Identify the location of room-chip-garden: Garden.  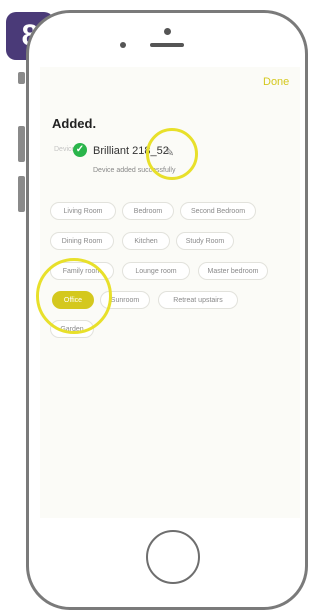
(72, 329).